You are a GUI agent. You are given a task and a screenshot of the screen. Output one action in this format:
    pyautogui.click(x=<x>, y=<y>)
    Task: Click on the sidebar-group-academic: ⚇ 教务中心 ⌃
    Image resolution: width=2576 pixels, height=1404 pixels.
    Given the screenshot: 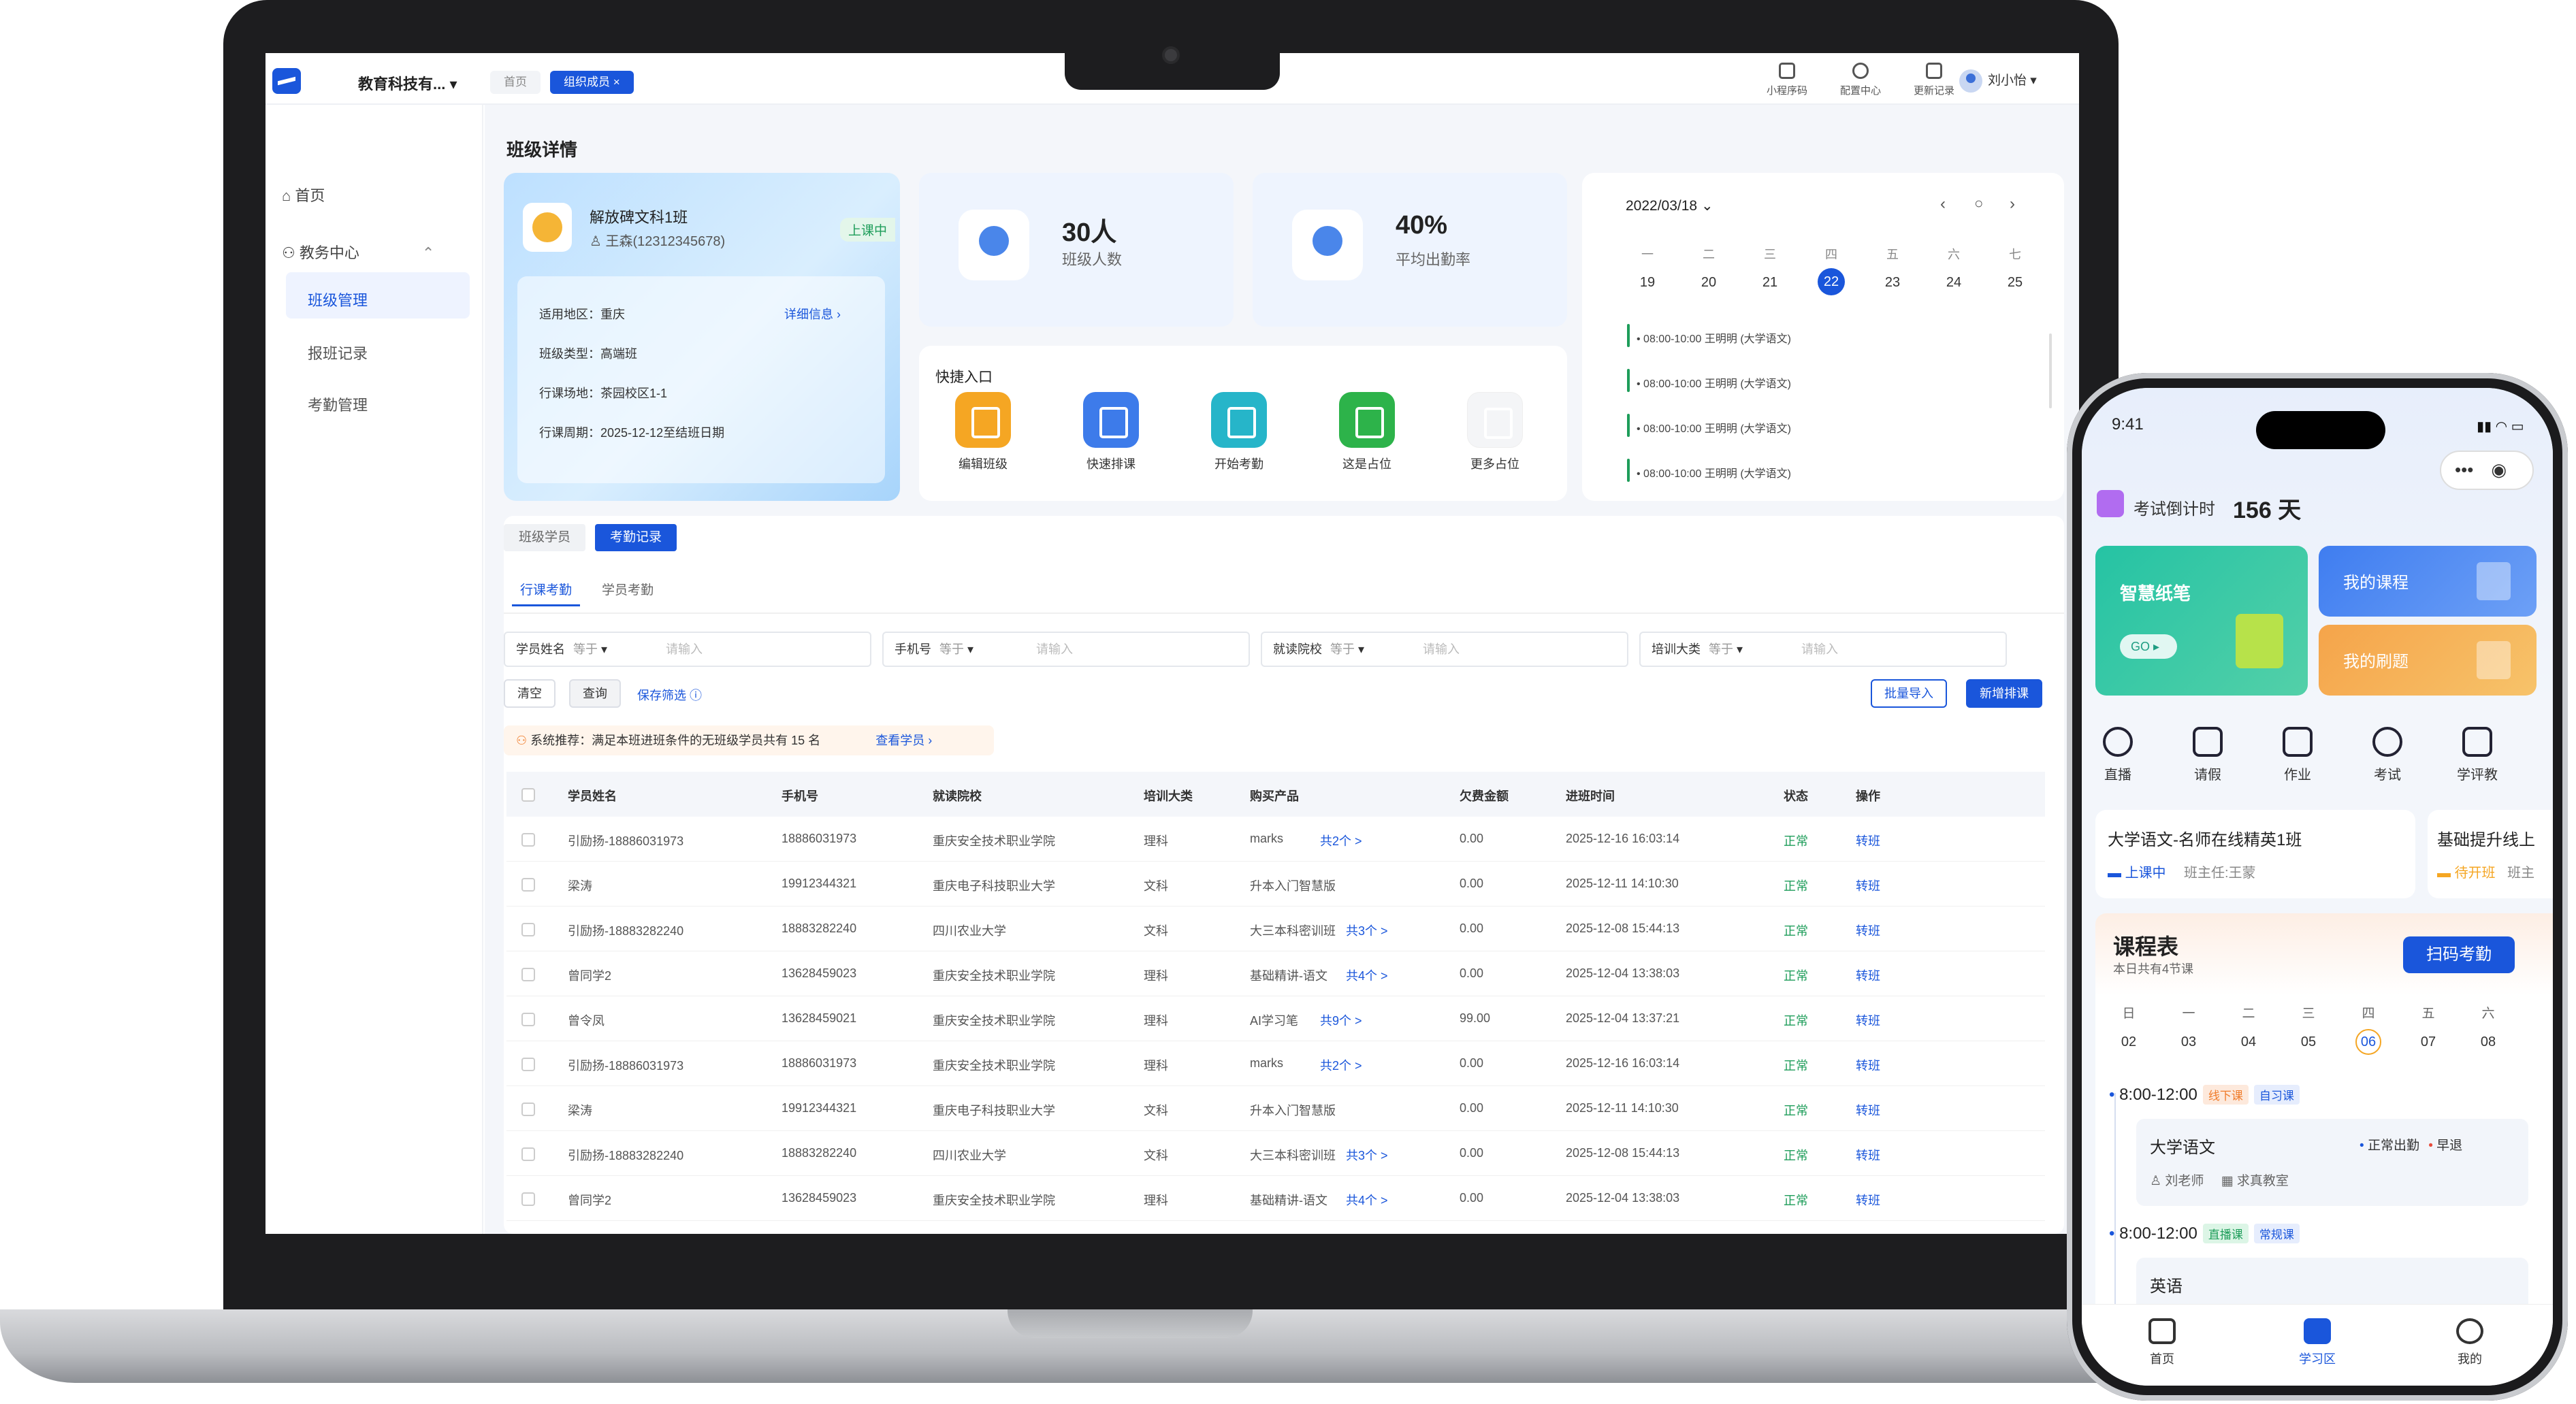 What is the action you would take?
    pyautogui.click(x=358, y=252)
    